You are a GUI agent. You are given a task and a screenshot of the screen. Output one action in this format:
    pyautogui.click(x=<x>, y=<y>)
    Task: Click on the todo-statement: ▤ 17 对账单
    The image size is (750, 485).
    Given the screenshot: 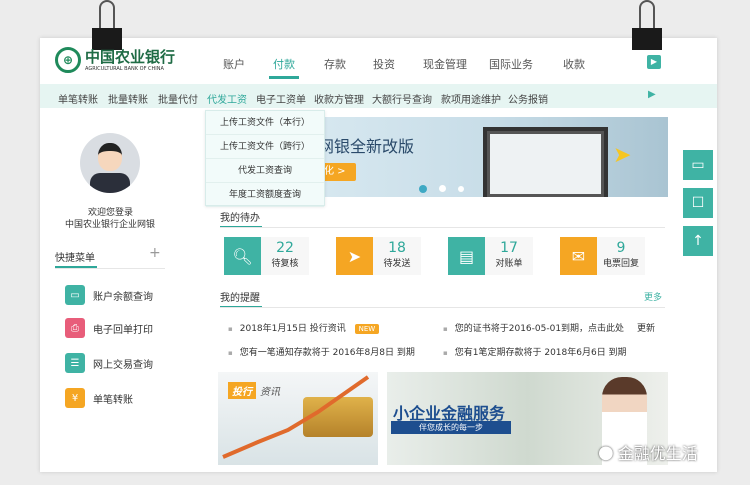 What is the action you would take?
    pyautogui.click(x=490, y=256)
    